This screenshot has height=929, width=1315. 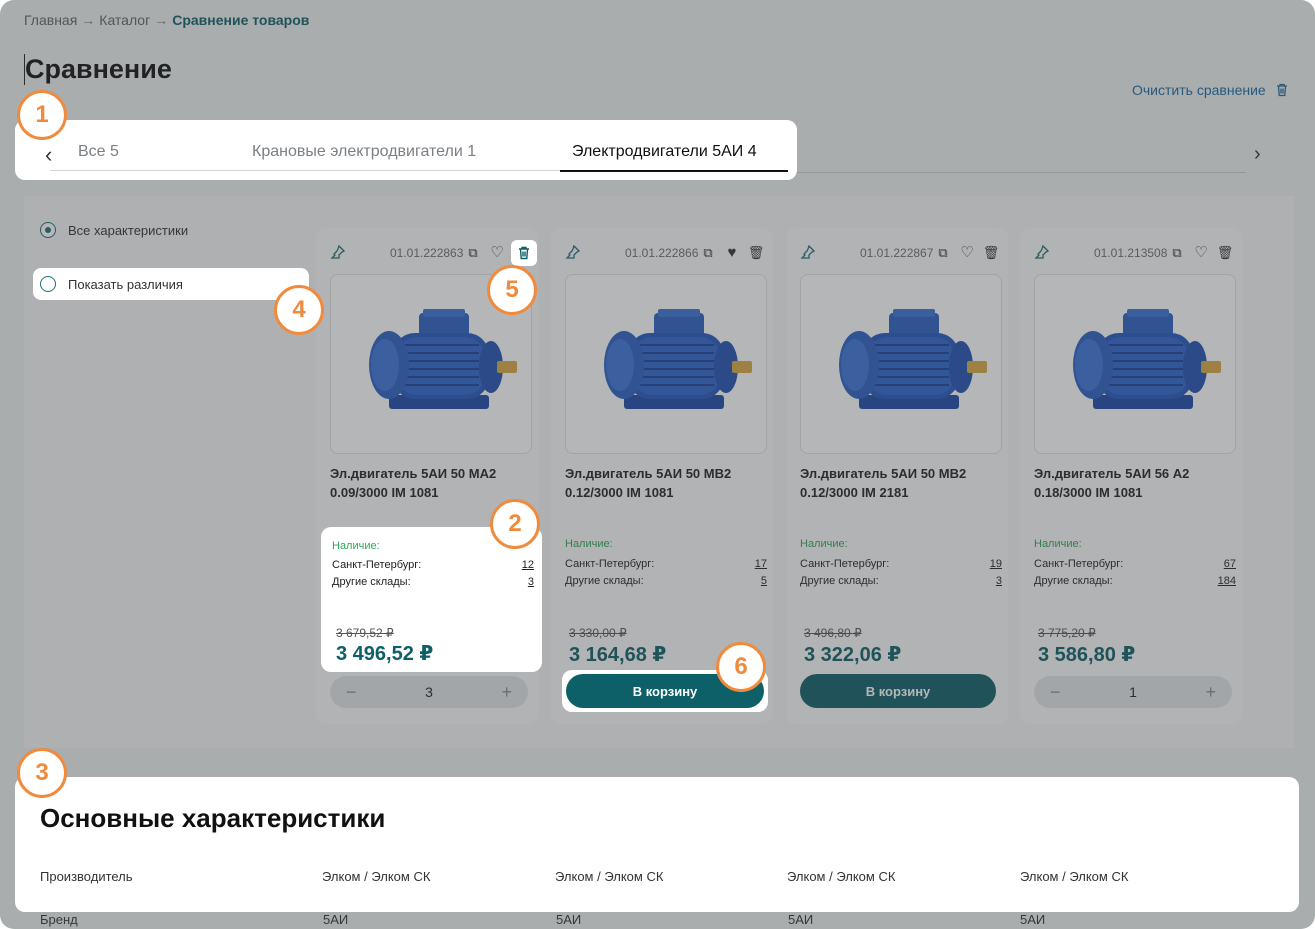 I want to click on card-toolbar: 01.01.222866 ⧉ ♥ 🗑, so click(x=665, y=254).